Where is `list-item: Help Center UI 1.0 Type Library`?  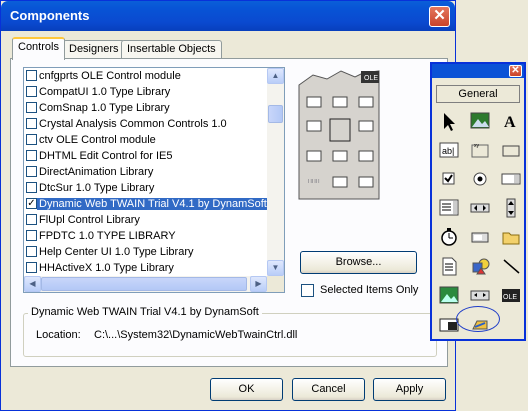
list-item: Help Center UI 1.0 Type Library is located at coordinates (145, 252).